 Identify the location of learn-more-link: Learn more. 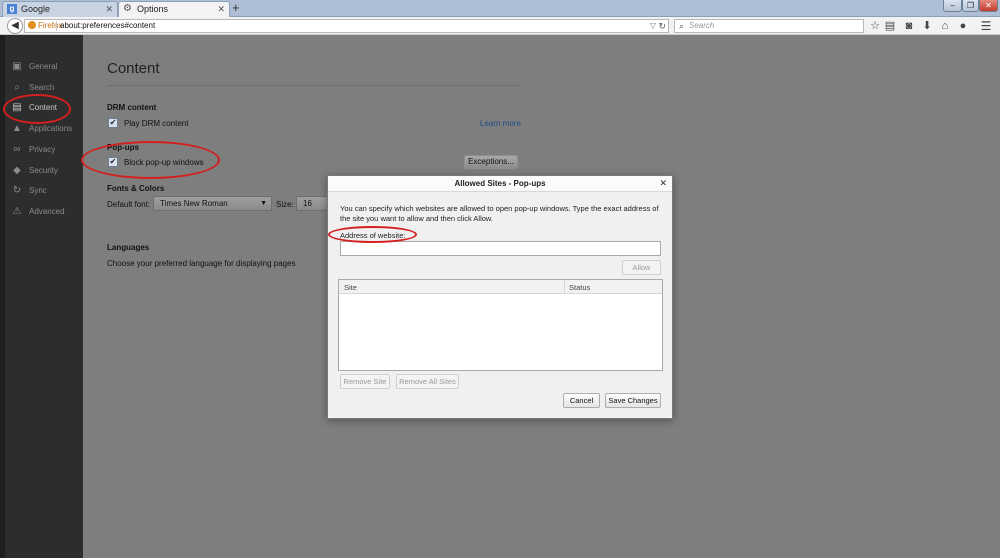
(500, 123).